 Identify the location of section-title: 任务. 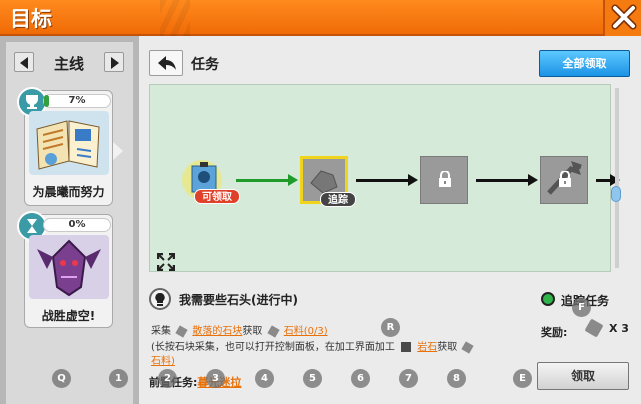
(205, 65).